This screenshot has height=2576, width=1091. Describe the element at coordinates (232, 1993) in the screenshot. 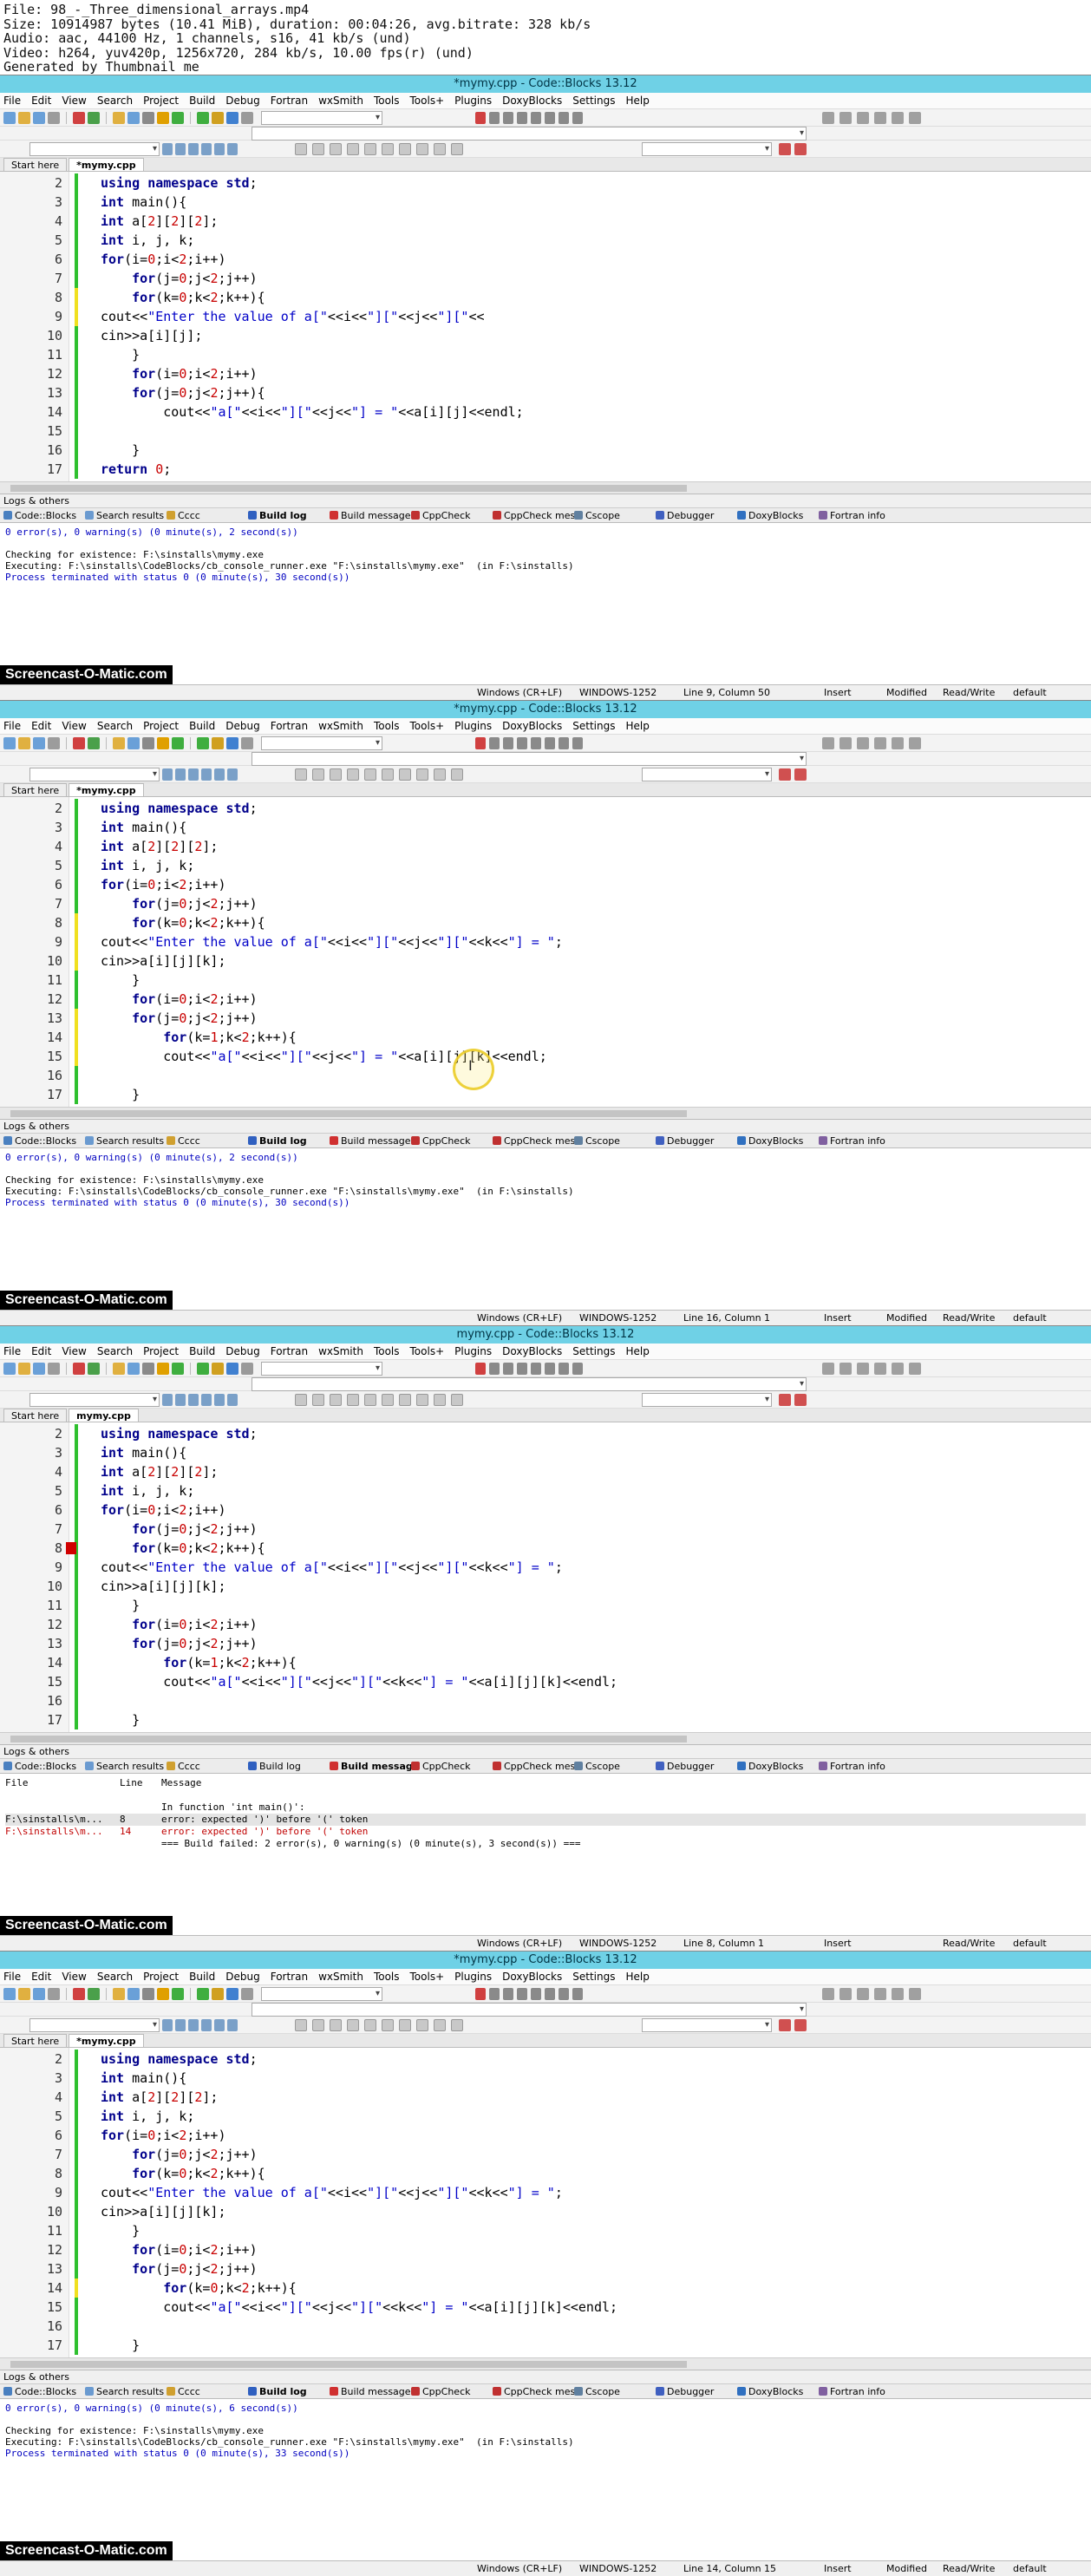

I see `run-icon` at that location.